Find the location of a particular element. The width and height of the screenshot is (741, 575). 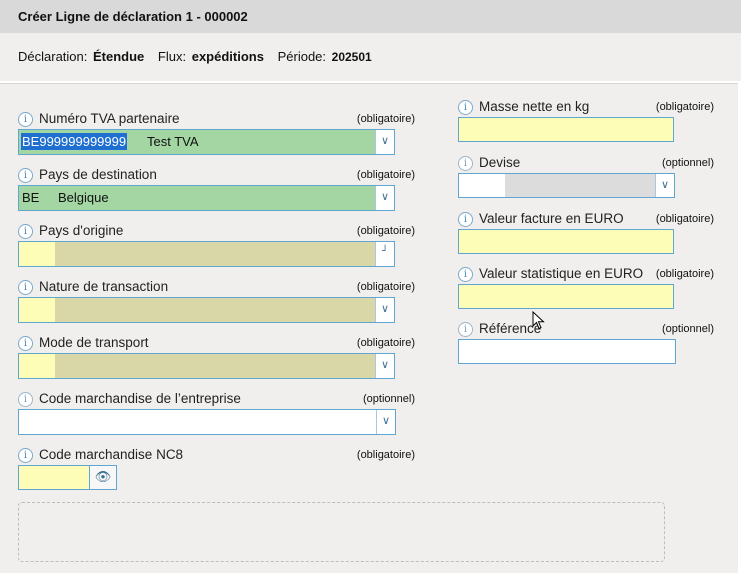

field-valeur-facture: i Valeur facture en EURO (obligatoire) is located at coordinates (586, 234).